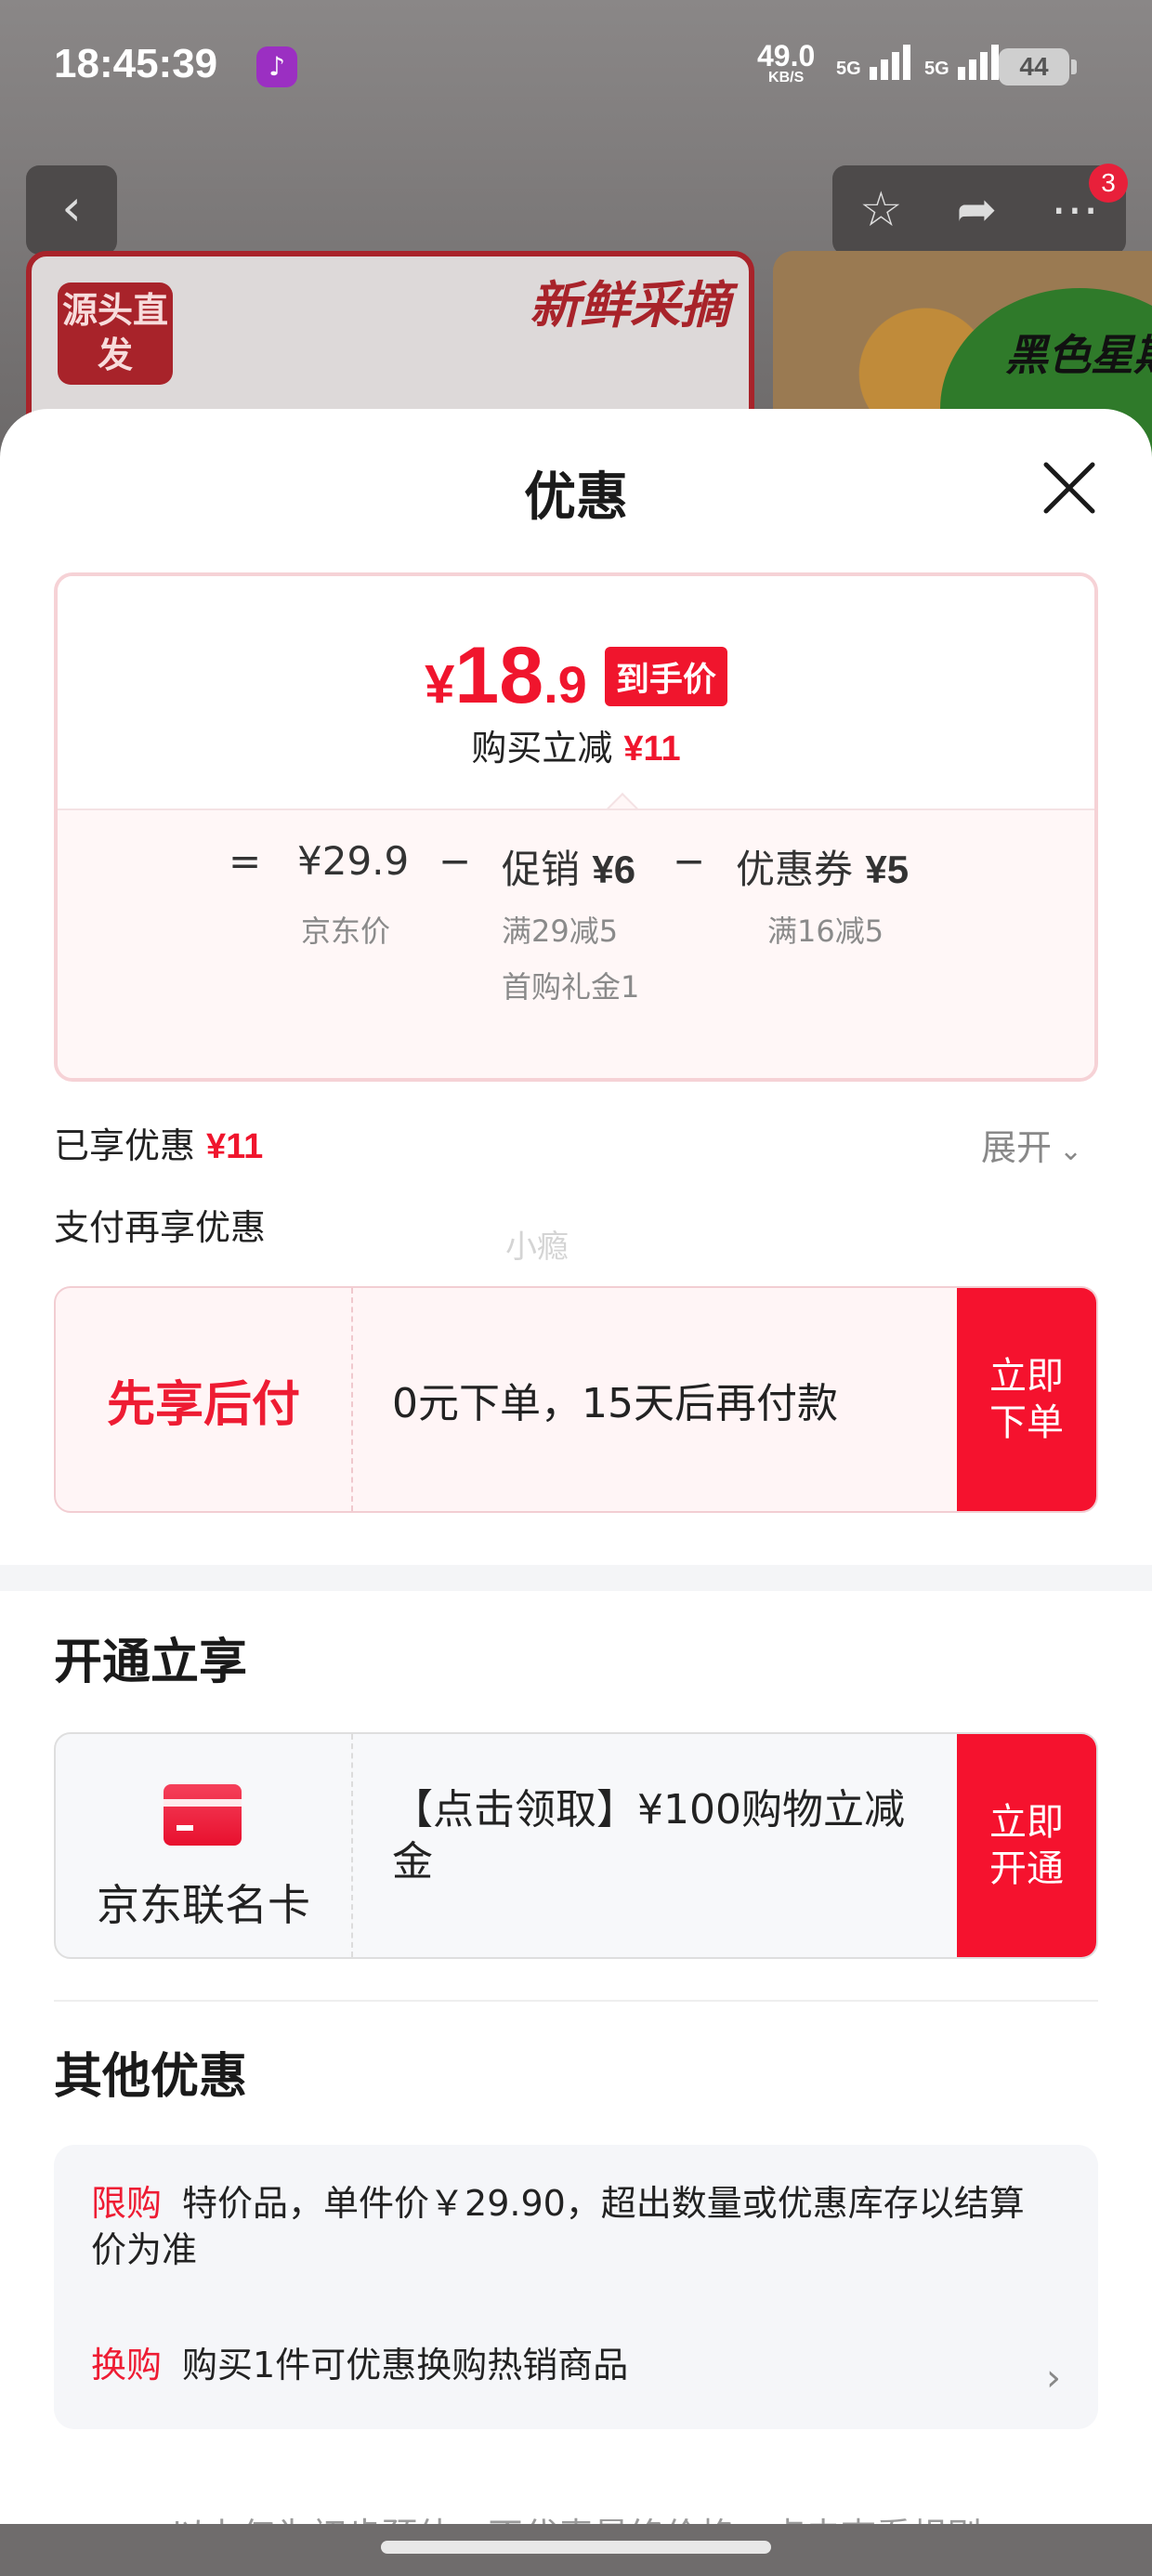 This screenshot has height=2576, width=1152. What do you see at coordinates (440, 684) in the screenshot?
I see `currency-symbol: ¥` at bounding box center [440, 684].